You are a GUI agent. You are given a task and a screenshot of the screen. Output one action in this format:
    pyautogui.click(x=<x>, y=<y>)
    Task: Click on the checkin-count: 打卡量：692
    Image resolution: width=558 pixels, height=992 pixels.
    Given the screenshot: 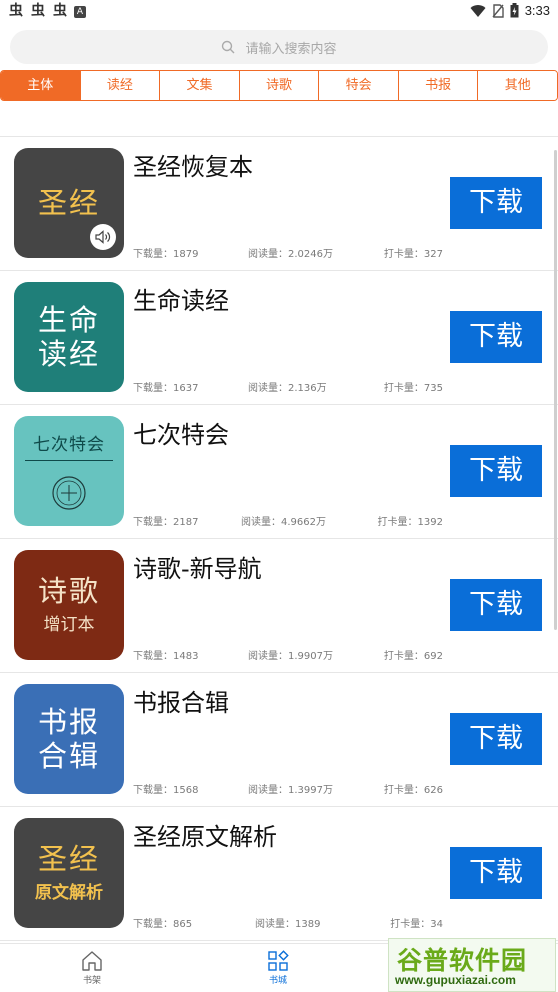 What is the action you would take?
    pyautogui.click(x=413, y=656)
    